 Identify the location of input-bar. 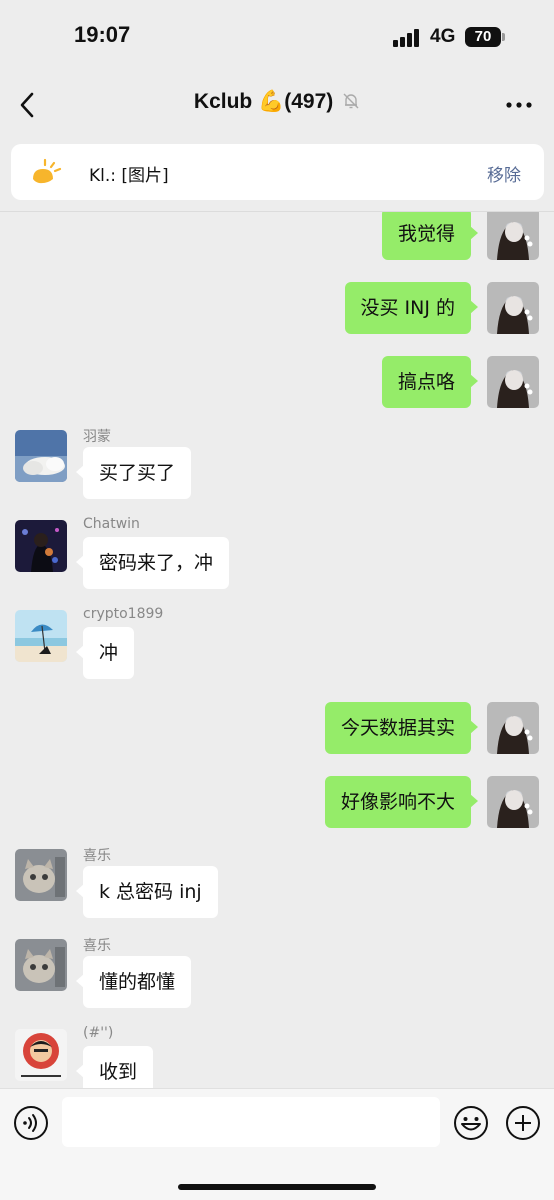
(277, 1144).